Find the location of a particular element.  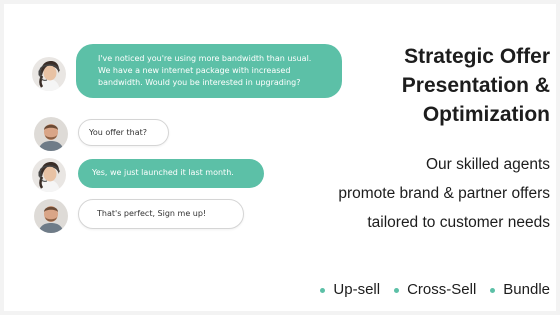

description-line-1: Our skilled agents is located at coordinates (487, 164).